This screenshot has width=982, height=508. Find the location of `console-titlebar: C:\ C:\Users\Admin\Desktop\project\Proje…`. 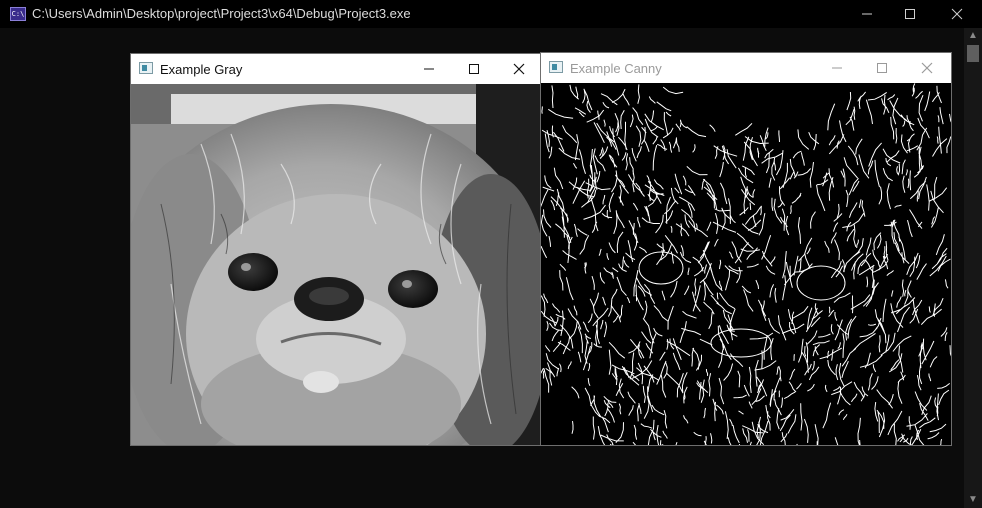

console-titlebar: C:\ C:\Users\Admin\Desktop\project\Proje… is located at coordinates (491, 14).